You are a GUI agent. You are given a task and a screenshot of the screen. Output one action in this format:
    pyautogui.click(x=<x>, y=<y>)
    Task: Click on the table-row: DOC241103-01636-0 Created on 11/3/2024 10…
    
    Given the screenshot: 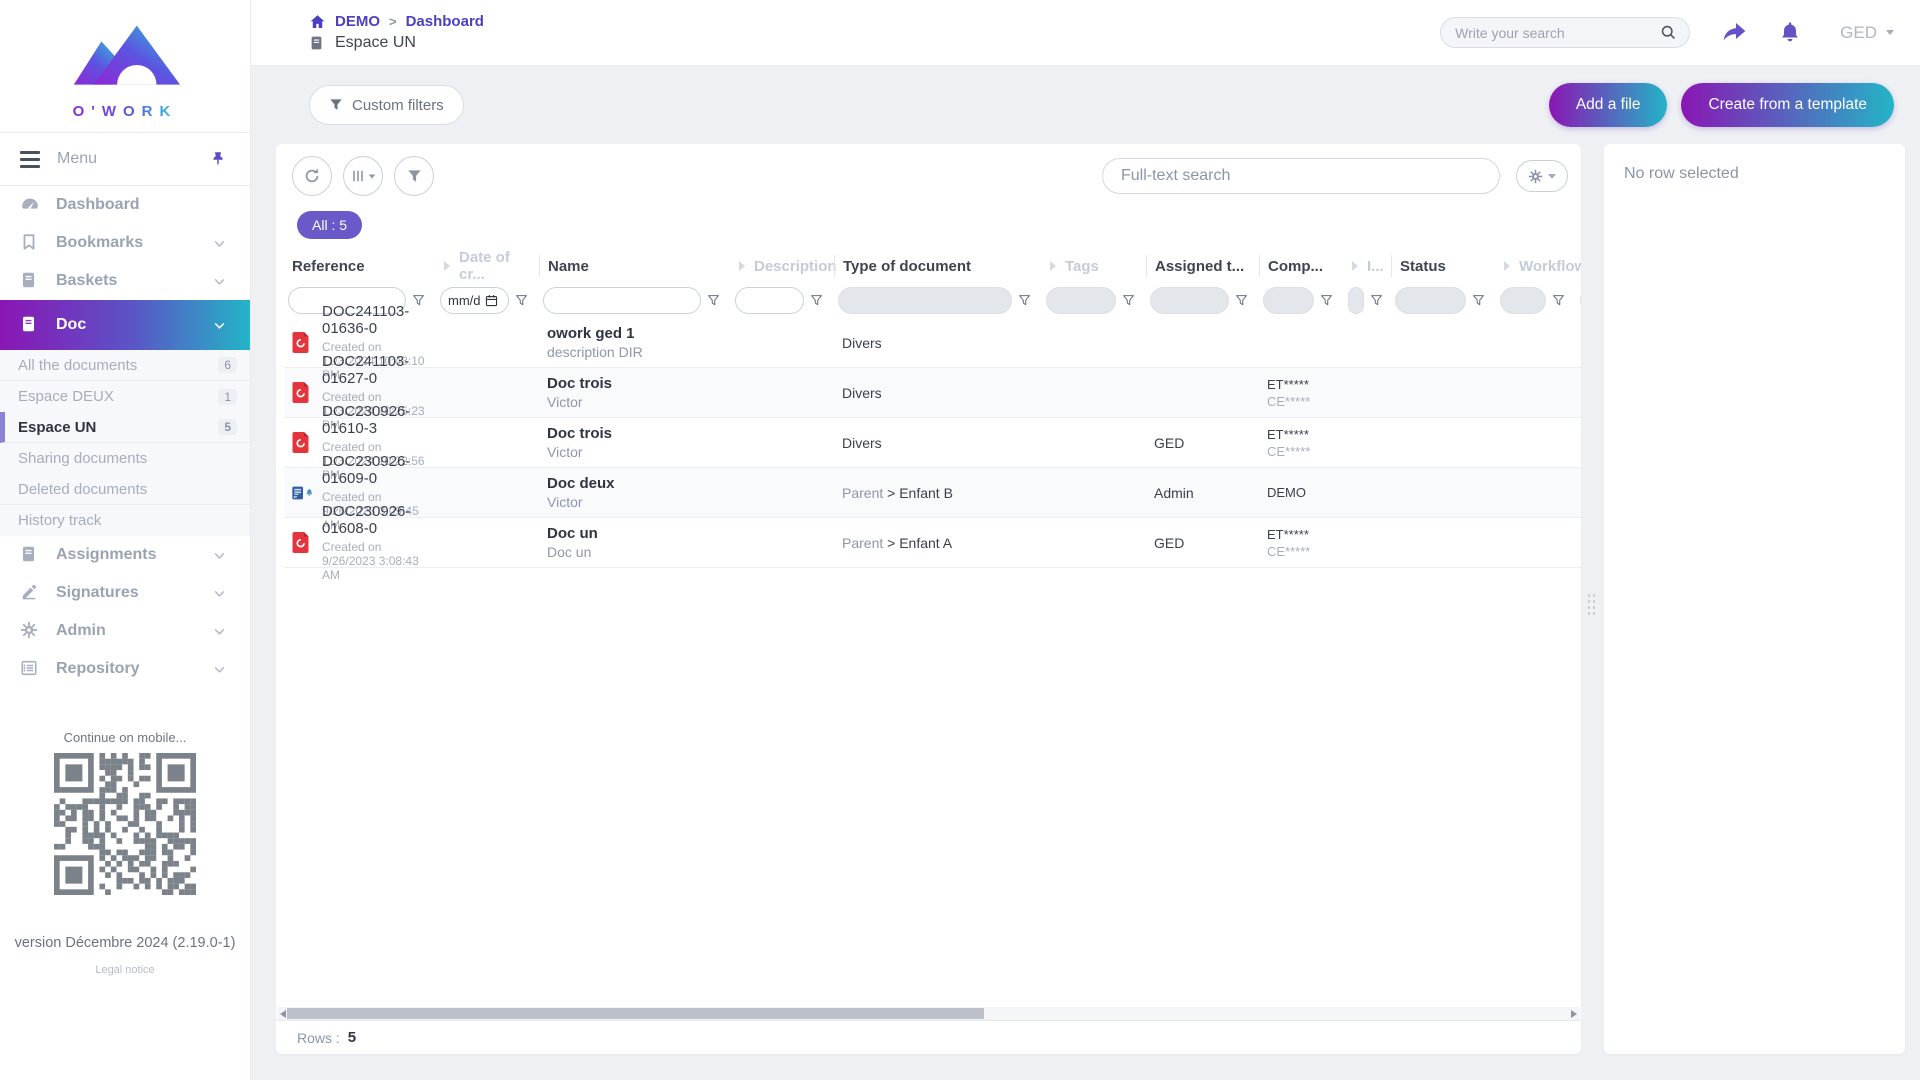 What is the action you would take?
    pyautogui.click(x=932, y=342)
    